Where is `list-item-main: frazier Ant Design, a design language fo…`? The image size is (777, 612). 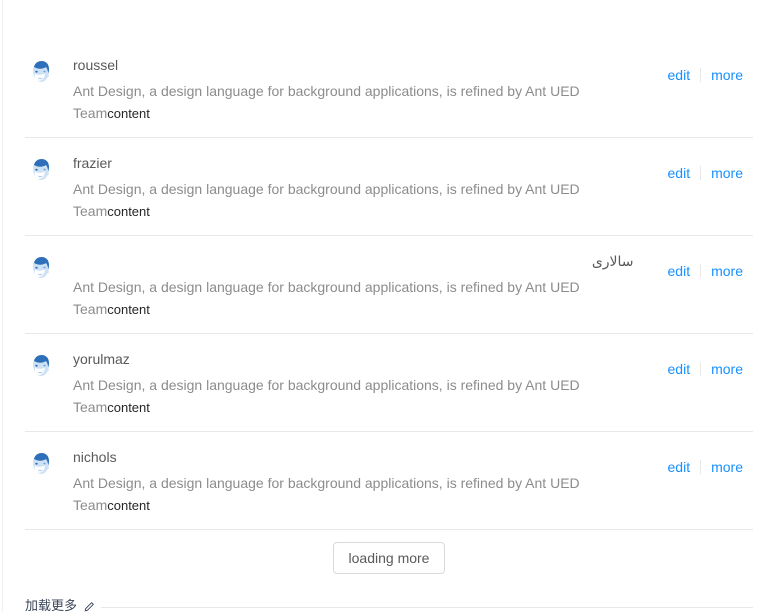 list-item-main: frazier Ant Design, a design language fo… is located at coordinates (329, 186).